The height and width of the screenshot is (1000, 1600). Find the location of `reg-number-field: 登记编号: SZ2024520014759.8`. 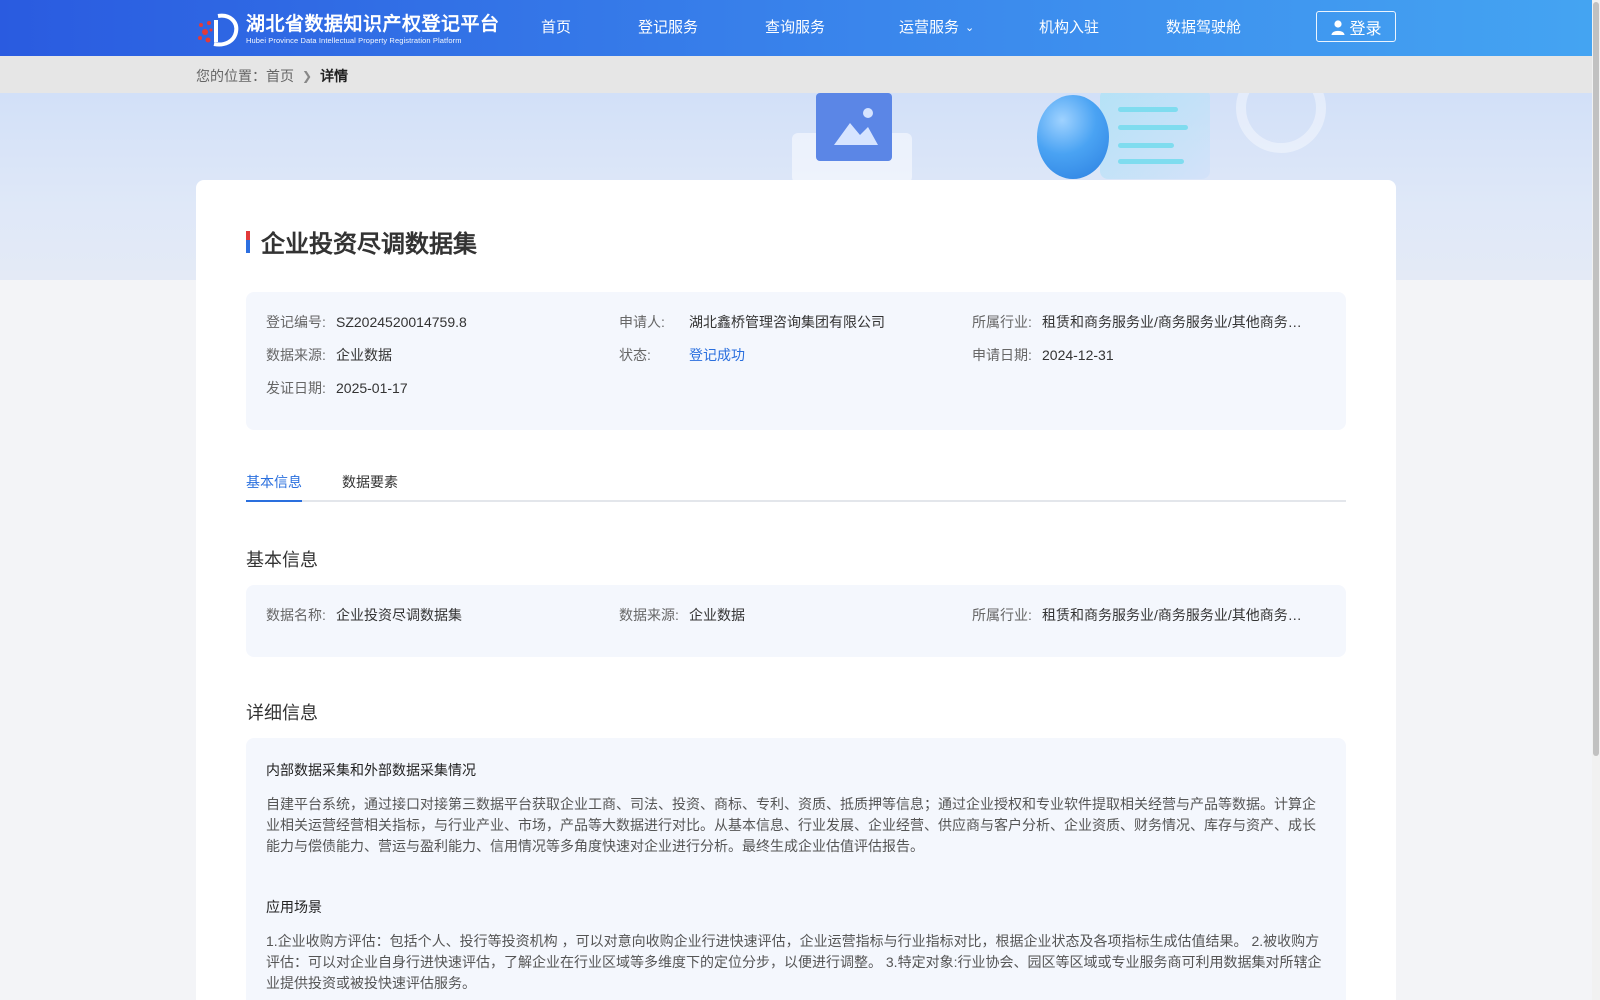

reg-number-field: 登记编号: SZ2024520014759.8 is located at coordinates (366, 322).